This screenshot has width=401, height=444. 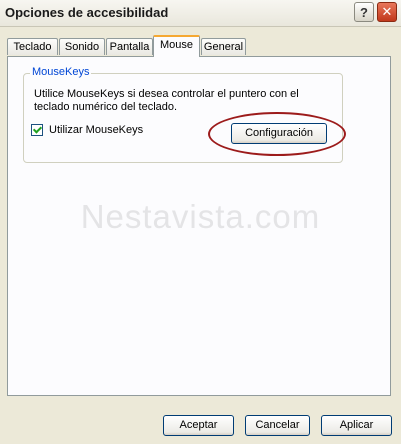 I want to click on tab-teclado: Teclado, so click(x=32, y=46).